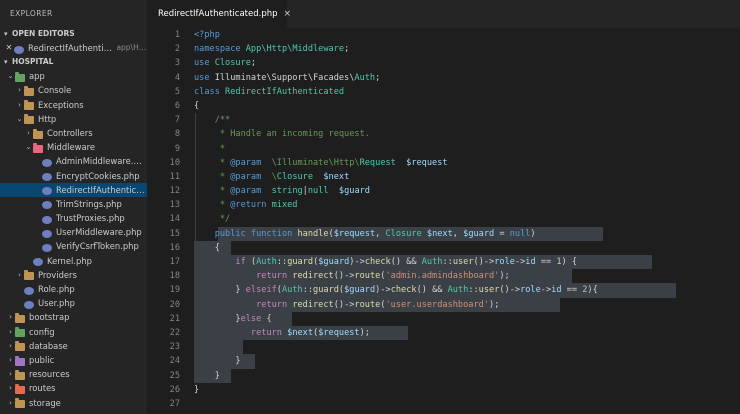 The image size is (740, 414). What do you see at coordinates (37, 76) in the screenshot?
I see `tree-item-label: app` at bounding box center [37, 76].